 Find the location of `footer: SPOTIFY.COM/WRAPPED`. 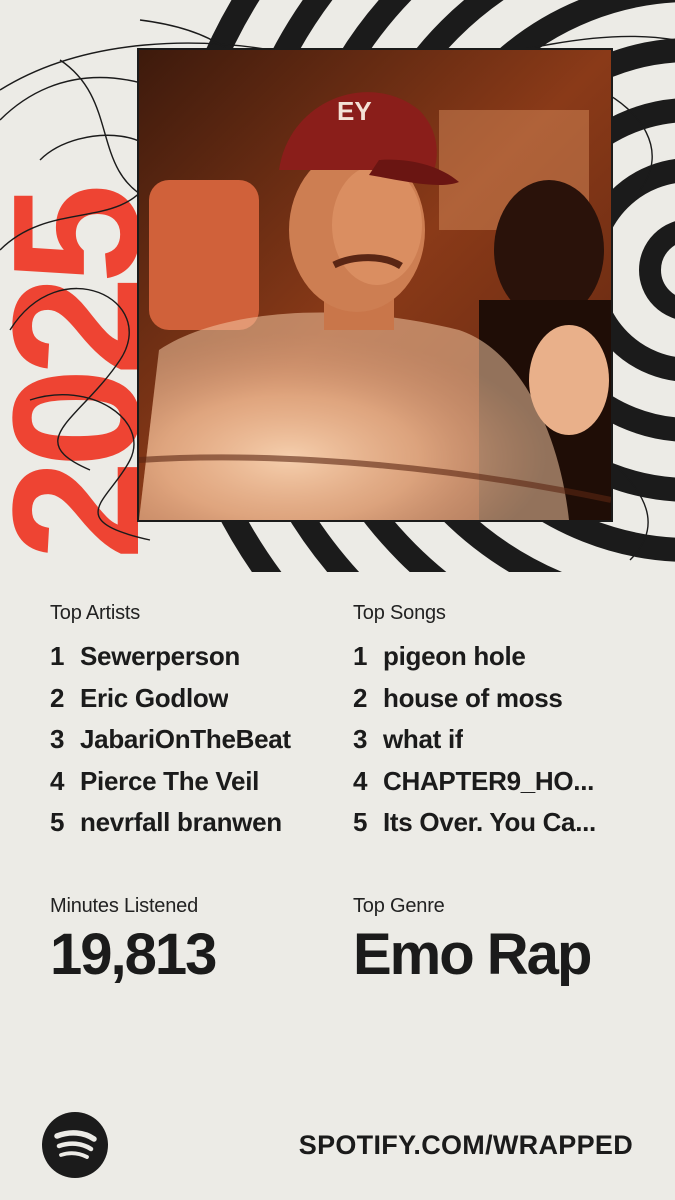

footer: SPOTIFY.COM/WRAPPED is located at coordinates (337, 1147).